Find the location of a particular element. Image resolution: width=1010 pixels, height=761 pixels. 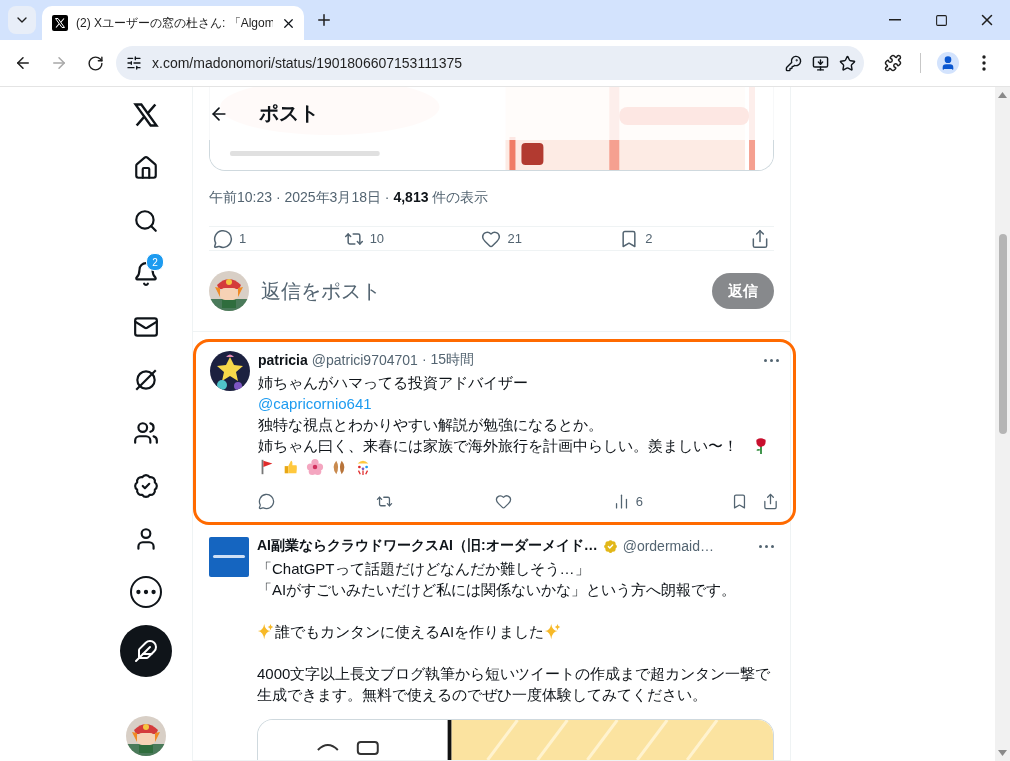

count: 10 is located at coordinates (377, 238).